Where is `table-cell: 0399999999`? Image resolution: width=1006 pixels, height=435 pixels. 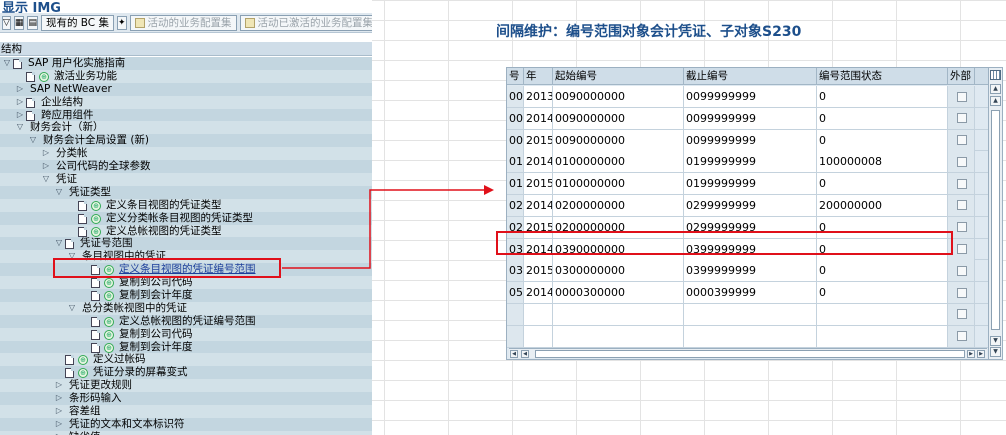
table-cell: 0399999999 is located at coordinates (750, 271).